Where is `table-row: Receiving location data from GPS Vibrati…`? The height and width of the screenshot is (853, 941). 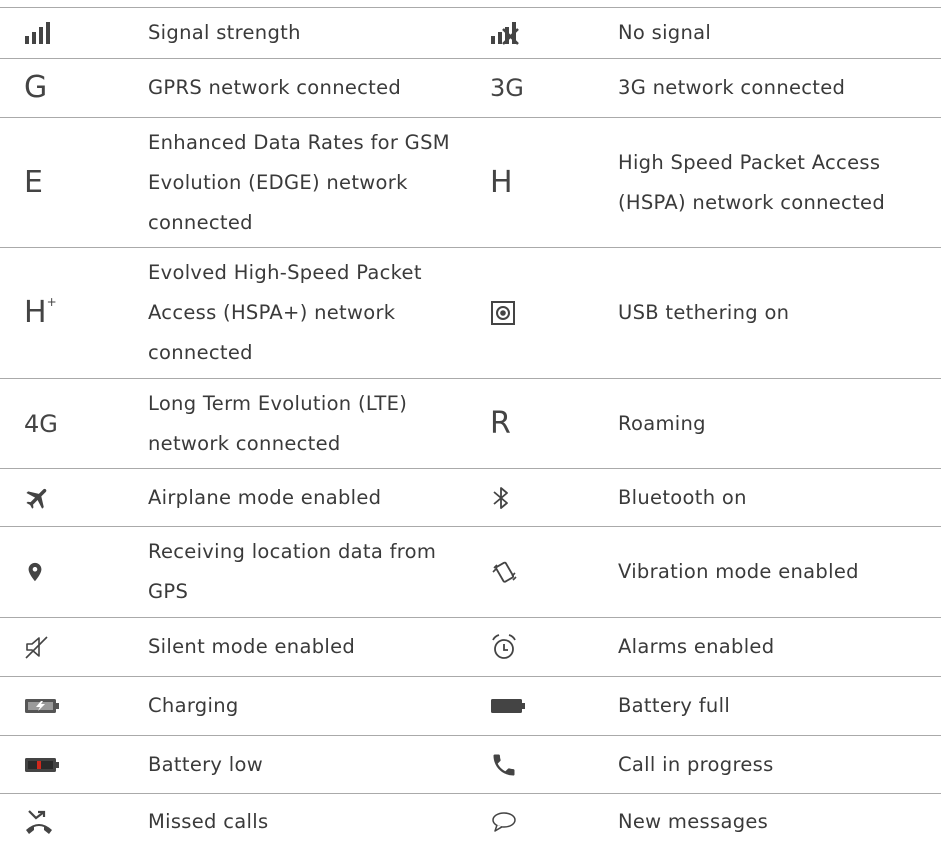
table-row: Receiving location data from GPS Vibrati… is located at coordinates (470, 572).